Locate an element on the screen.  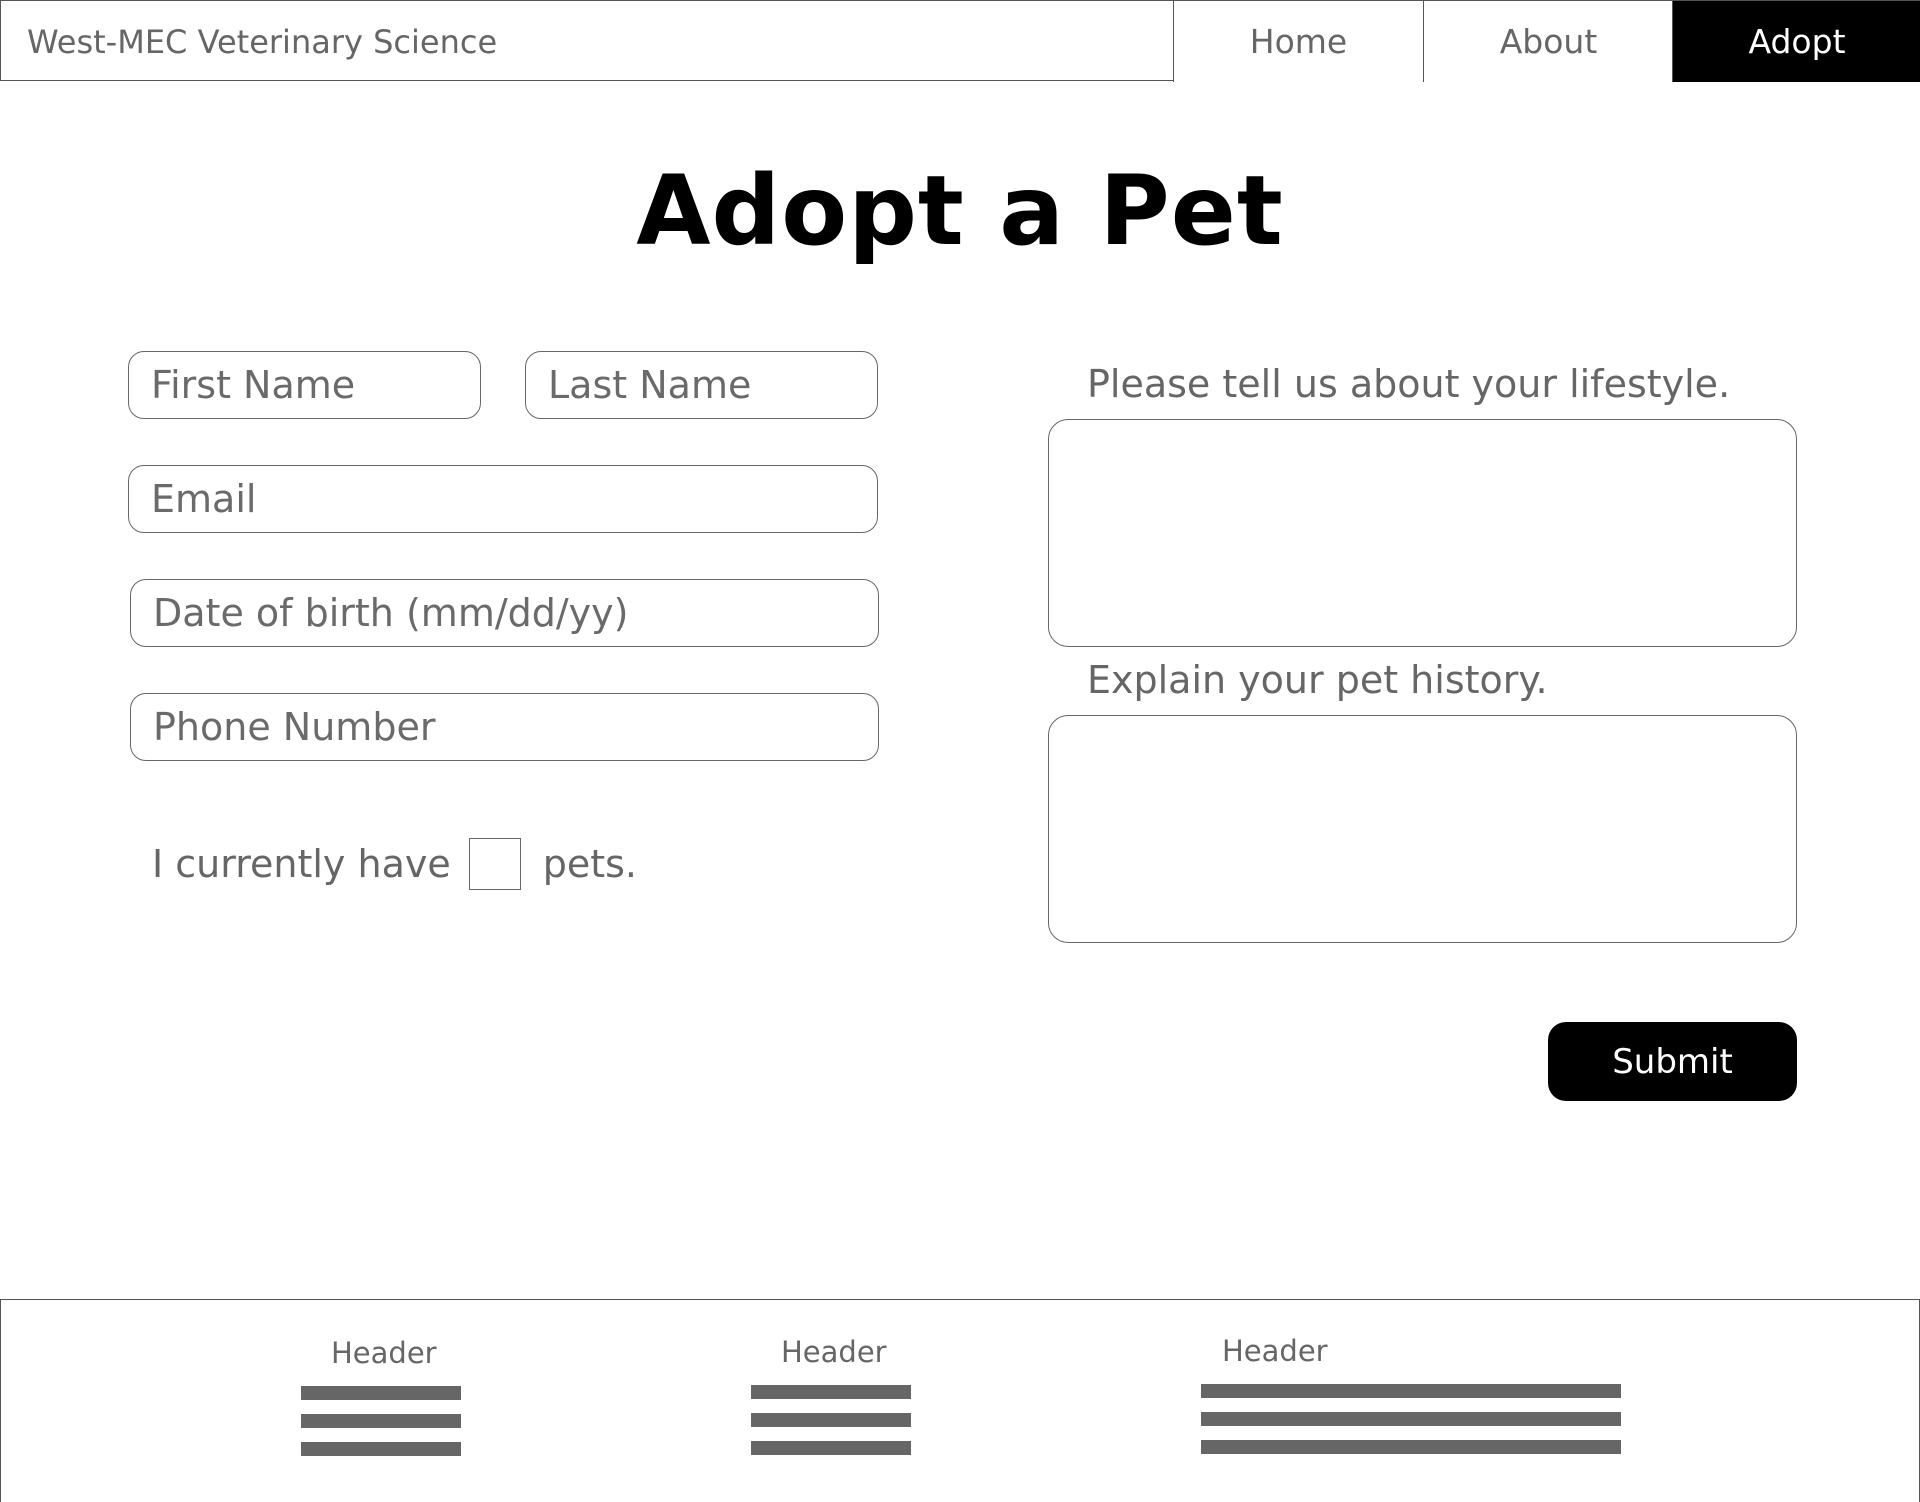
pets-count-prefix: I currently have is located at coordinates (301, 864).